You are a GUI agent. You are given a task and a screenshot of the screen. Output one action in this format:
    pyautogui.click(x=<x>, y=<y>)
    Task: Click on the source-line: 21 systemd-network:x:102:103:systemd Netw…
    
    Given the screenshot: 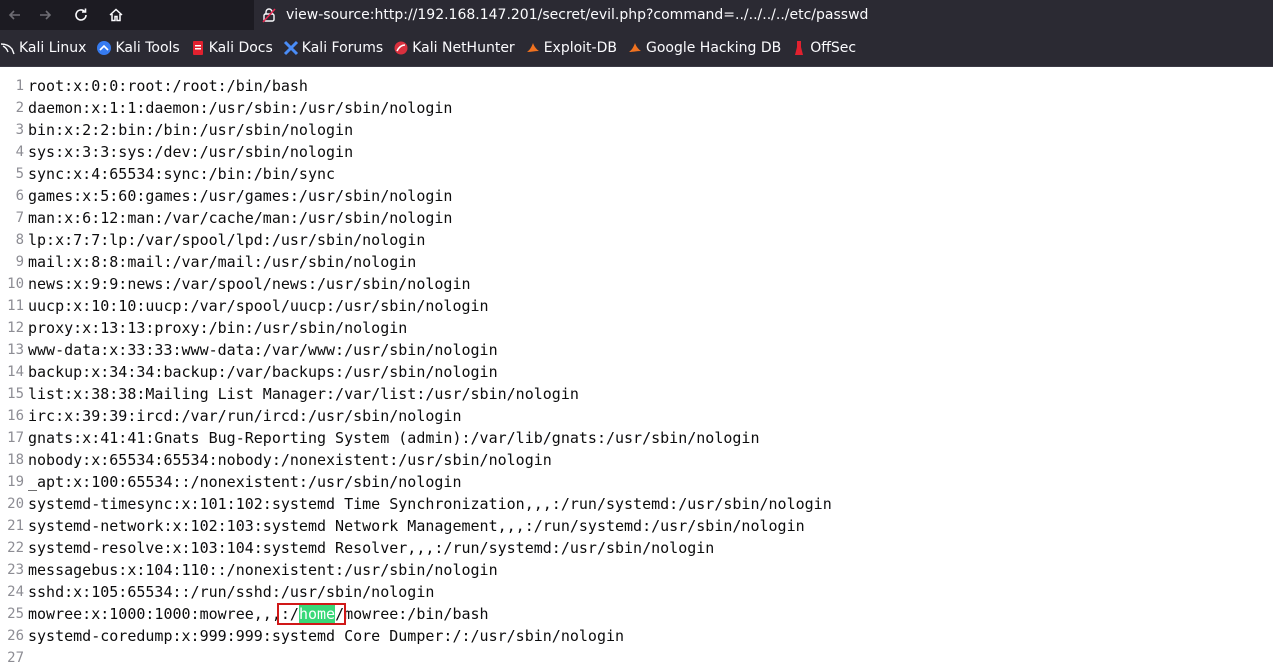 What is the action you would take?
    pyautogui.click(x=636, y=526)
    